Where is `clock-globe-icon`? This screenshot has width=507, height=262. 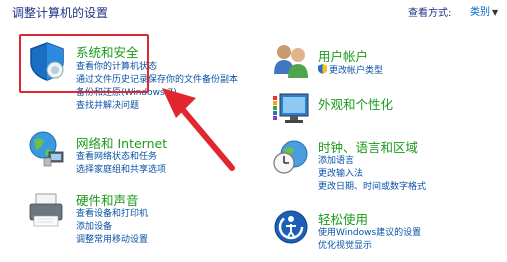 clock-globe-icon is located at coordinates (291, 157).